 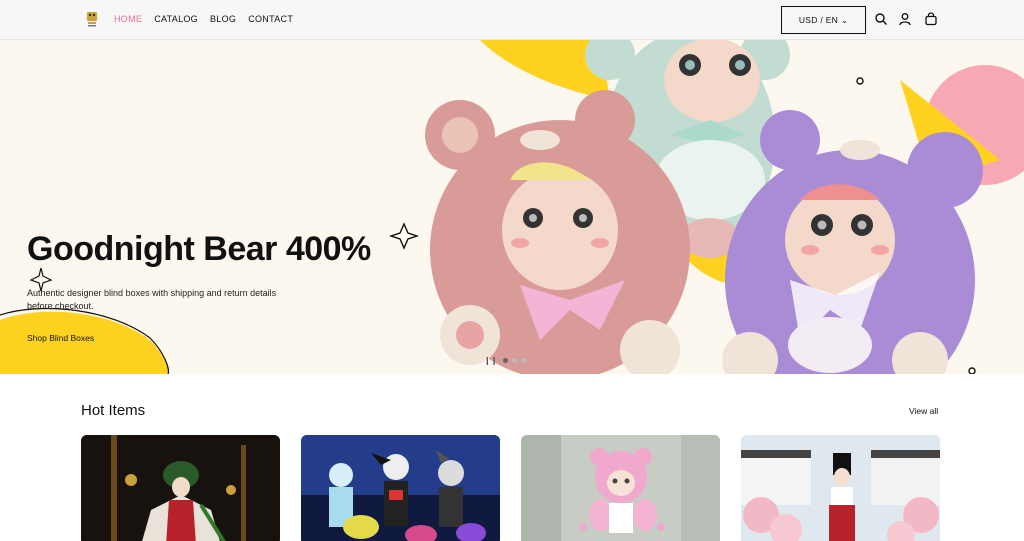 I want to click on currency-language-selector: USD / EN ⌄, so click(x=823, y=20).